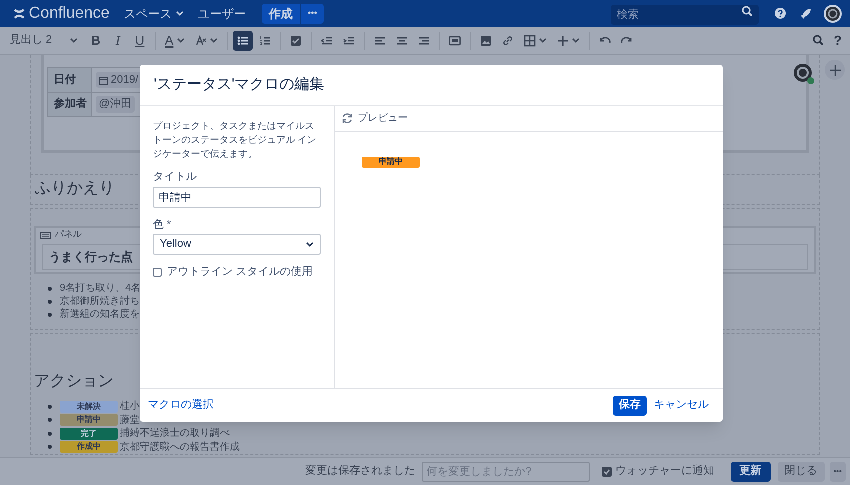 Image resolution: width=850 pixels, height=485 pixels. What do you see at coordinates (347, 118) in the screenshot?
I see `refresh-icon` at bounding box center [347, 118].